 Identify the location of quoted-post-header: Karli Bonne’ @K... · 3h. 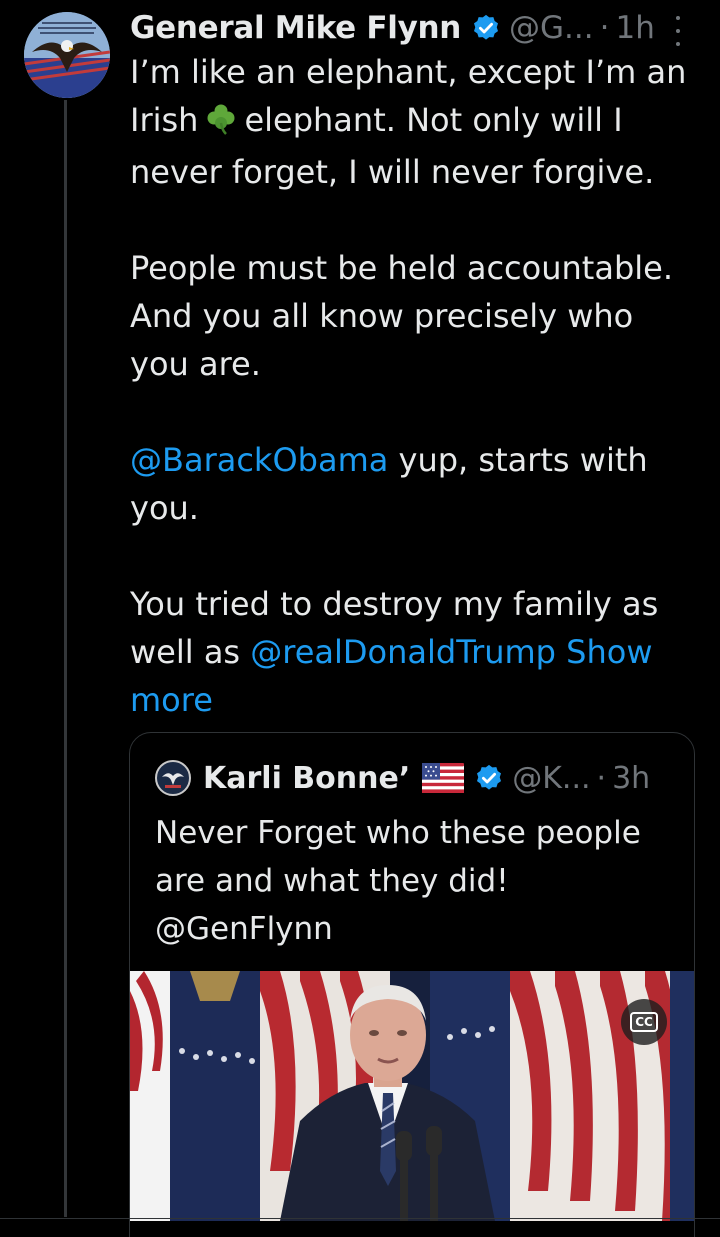
(415, 778).